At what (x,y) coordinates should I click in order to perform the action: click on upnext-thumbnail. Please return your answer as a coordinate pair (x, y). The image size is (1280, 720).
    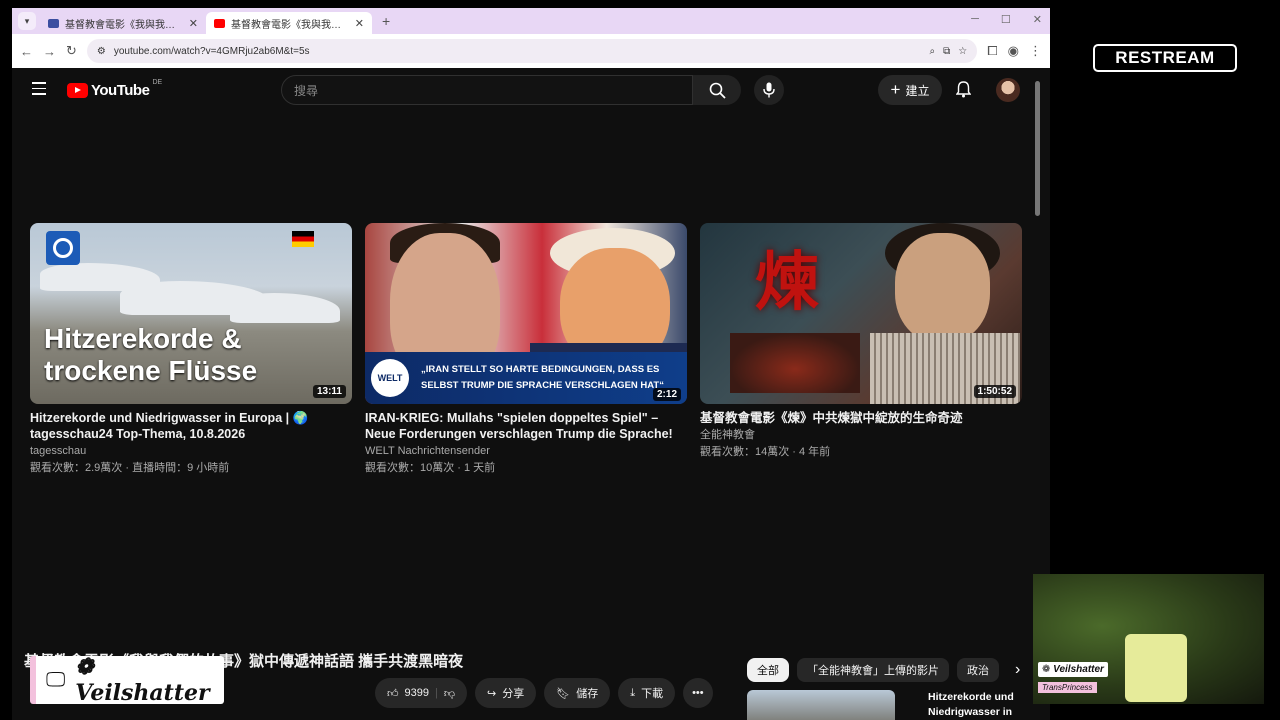
    Looking at the image, I should click on (821, 705).